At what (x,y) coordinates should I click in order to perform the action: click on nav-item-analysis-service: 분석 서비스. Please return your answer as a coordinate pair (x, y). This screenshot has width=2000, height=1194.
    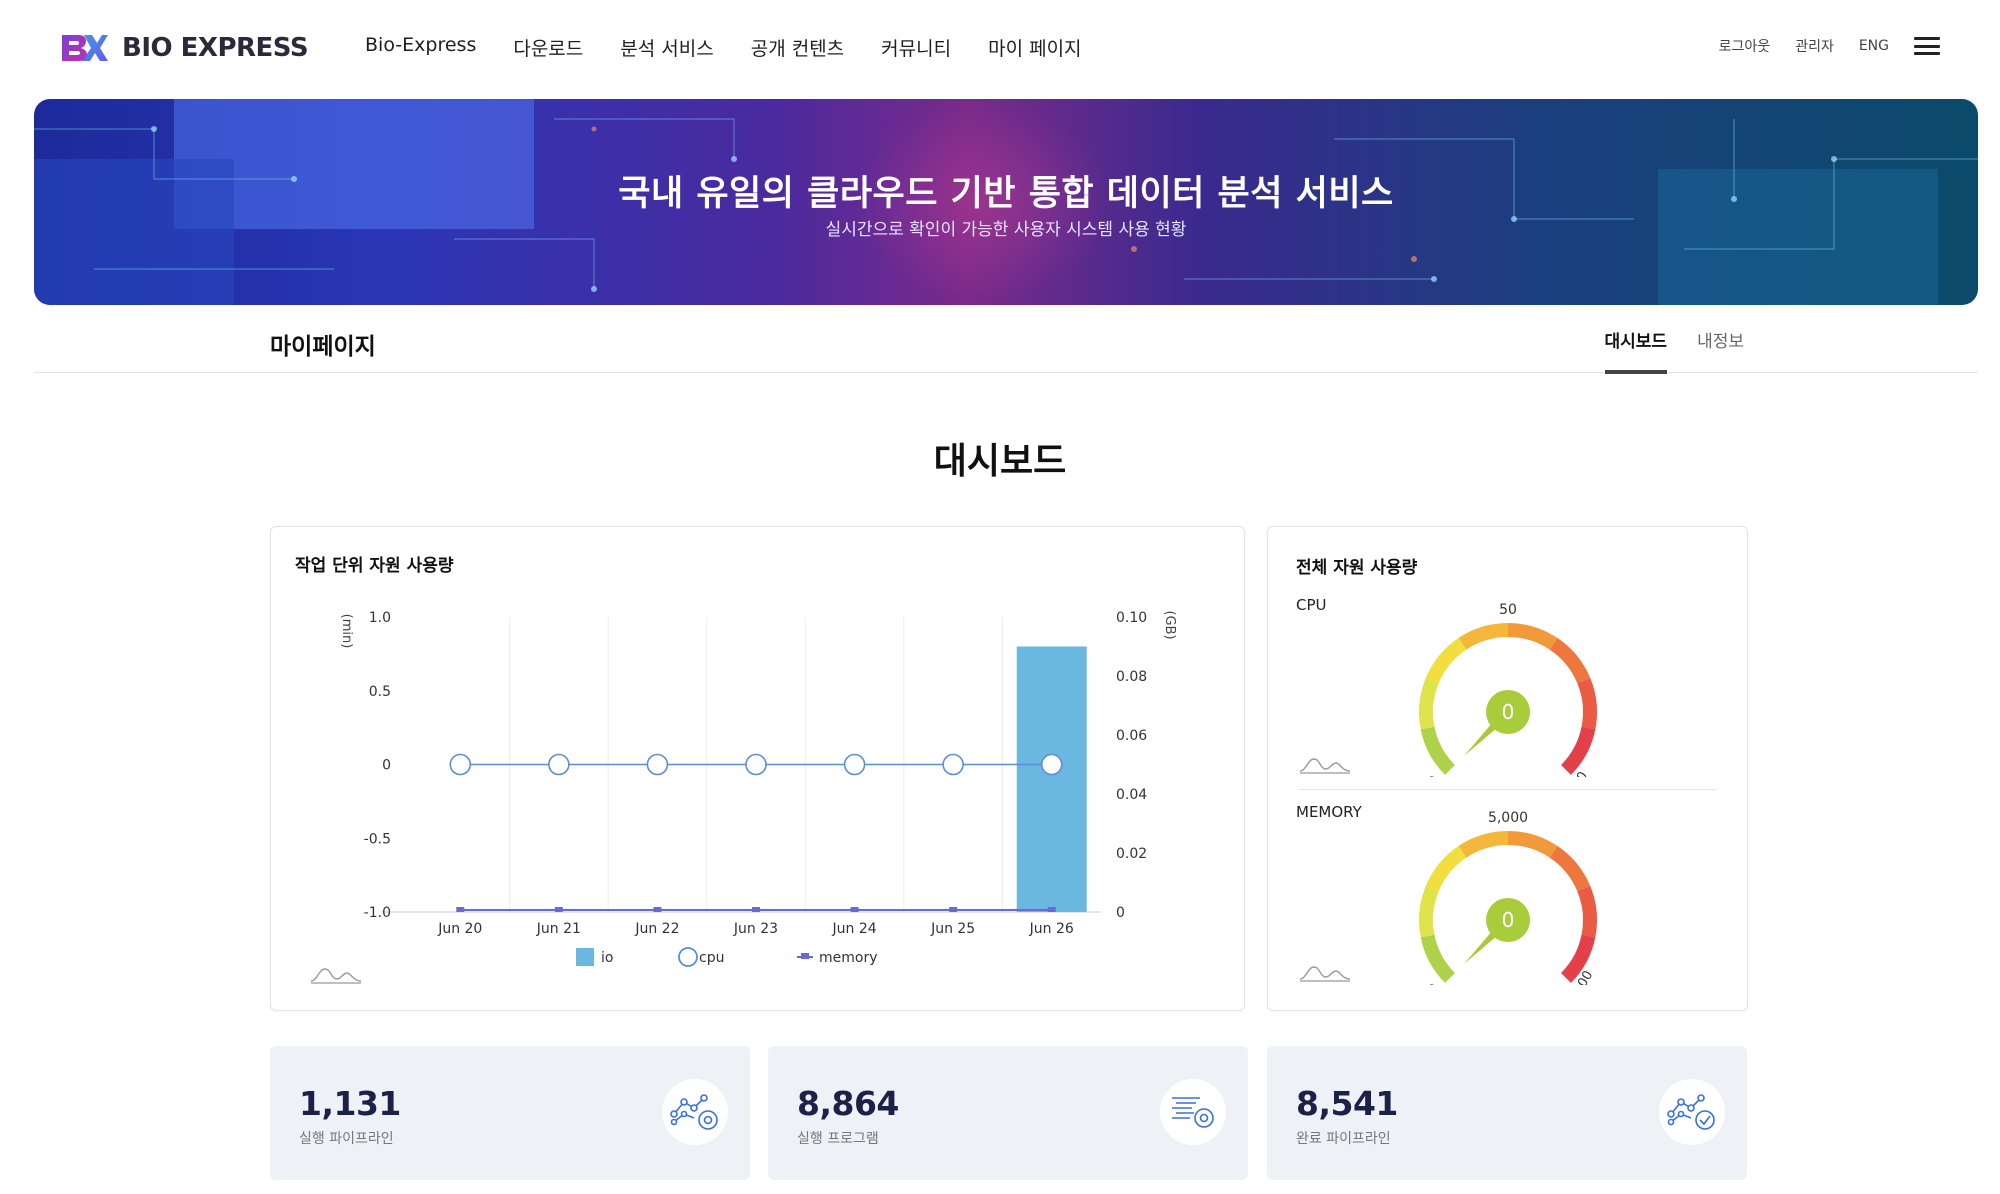
    Looking at the image, I should click on (666, 47).